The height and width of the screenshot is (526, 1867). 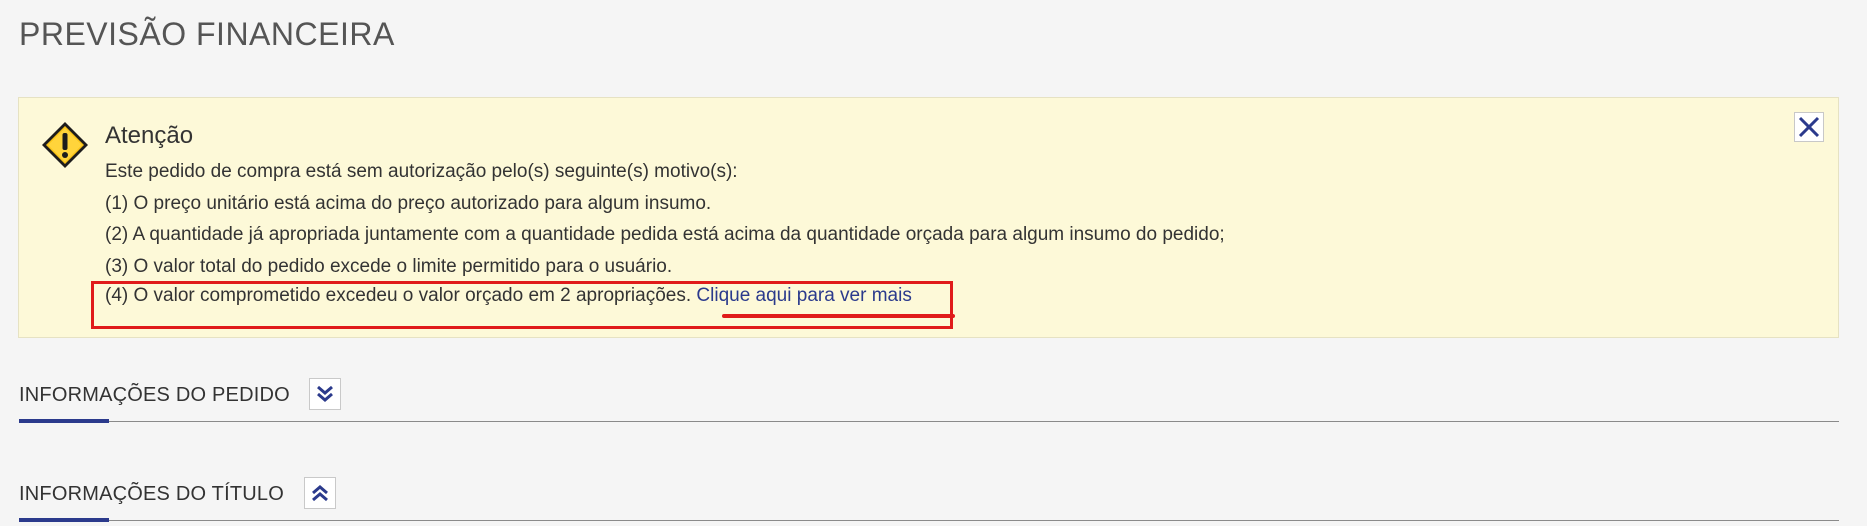 I want to click on section-order-info: INFORMAÇÕES DO PEDIDO, so click(x=929, y=398).